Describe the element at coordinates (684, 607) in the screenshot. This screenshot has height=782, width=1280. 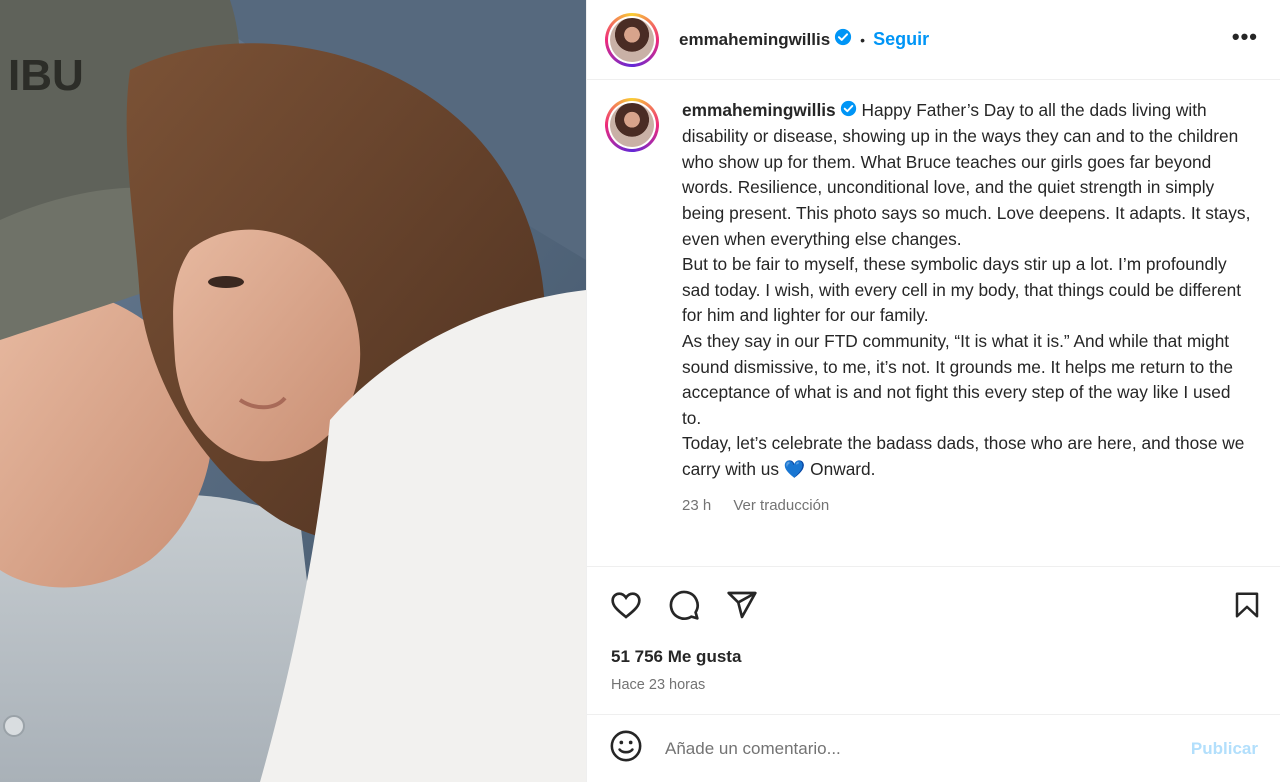
I see `comment-icon` at that location.